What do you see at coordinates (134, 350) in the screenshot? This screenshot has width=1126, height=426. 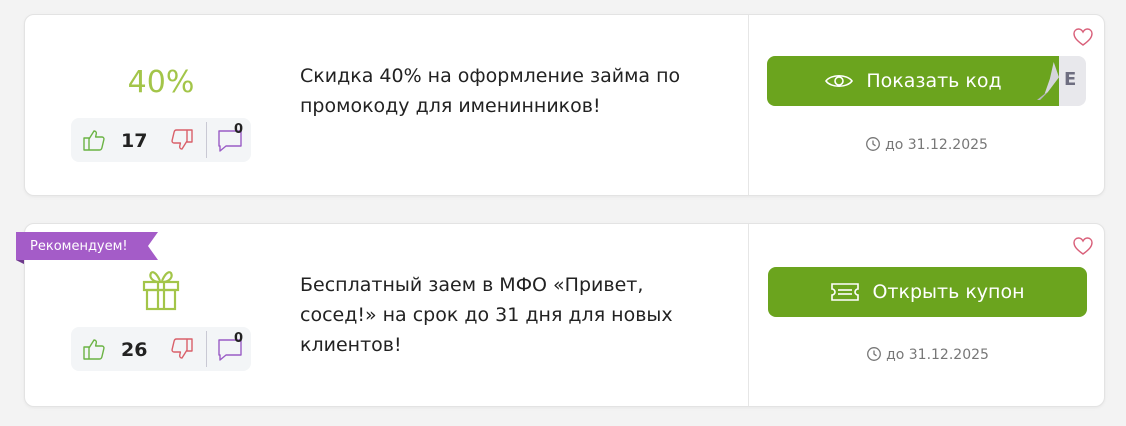 I see `vote-count: 26` at bounding box center [134, 350].